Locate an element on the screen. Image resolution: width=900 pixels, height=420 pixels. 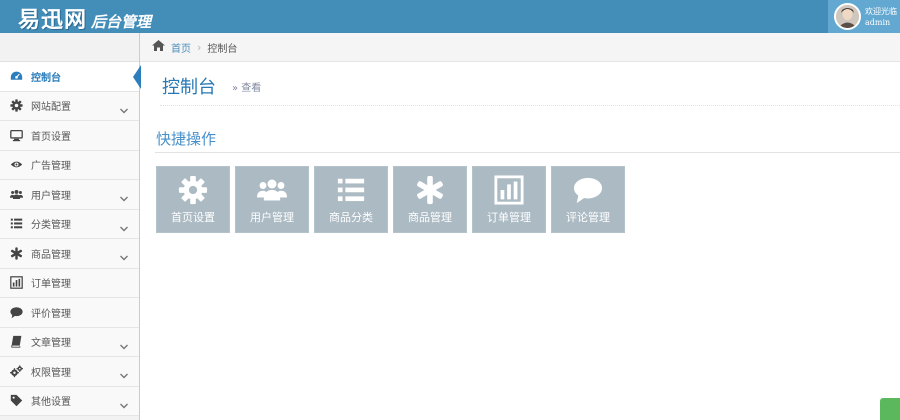
shortcut-label: 订单管理 is located at coordinates (509, 217).